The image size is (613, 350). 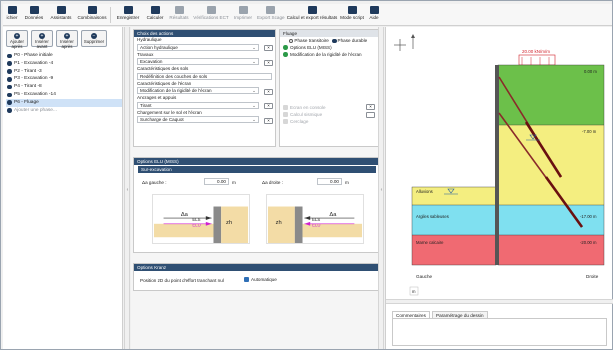 What do you see at coordinates (257, 161) in the screenshot?
I see `elu-options-header: Options ELU (MISS)` at bounding box center [257, 161].